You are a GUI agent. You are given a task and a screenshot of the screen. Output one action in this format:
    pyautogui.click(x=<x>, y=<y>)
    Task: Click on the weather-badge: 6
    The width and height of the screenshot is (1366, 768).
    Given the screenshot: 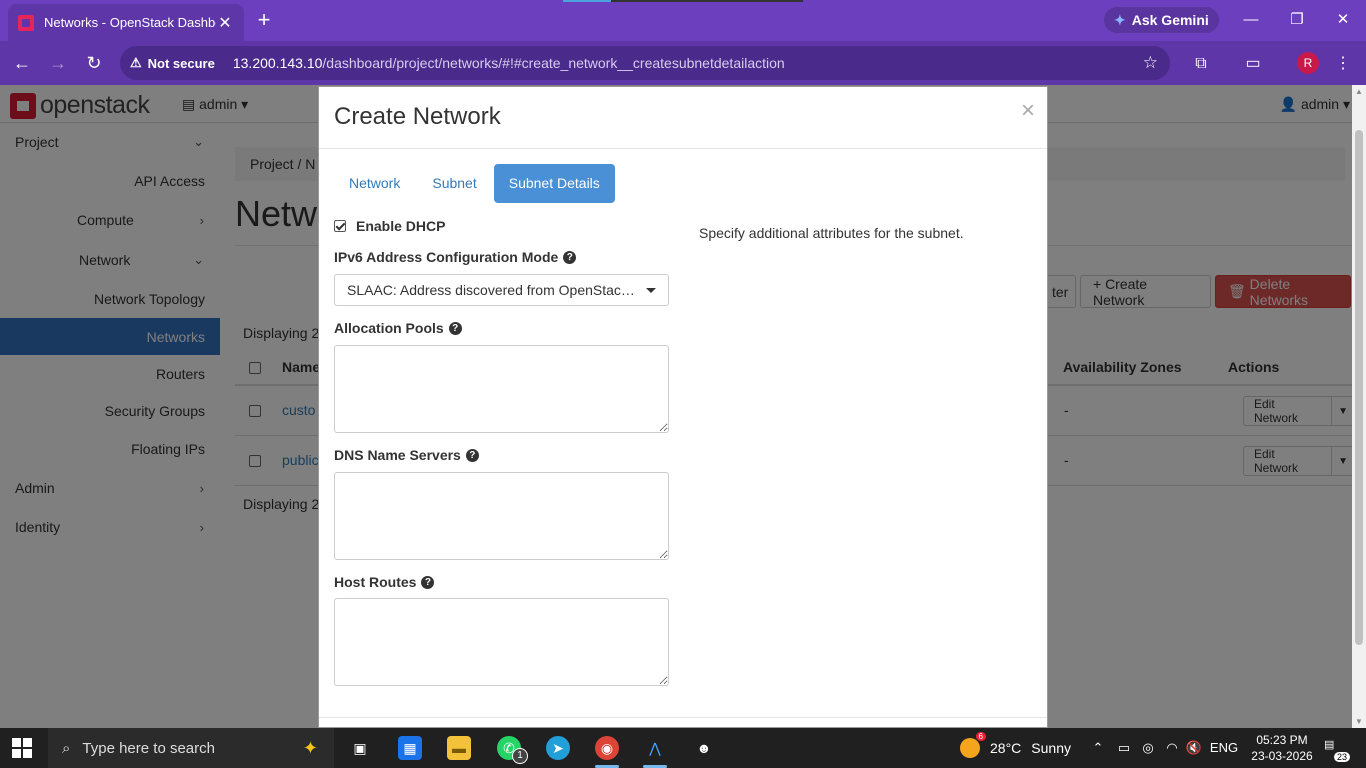 What is the action you would take?
    pyautogui.click(x=980, y=736)
    